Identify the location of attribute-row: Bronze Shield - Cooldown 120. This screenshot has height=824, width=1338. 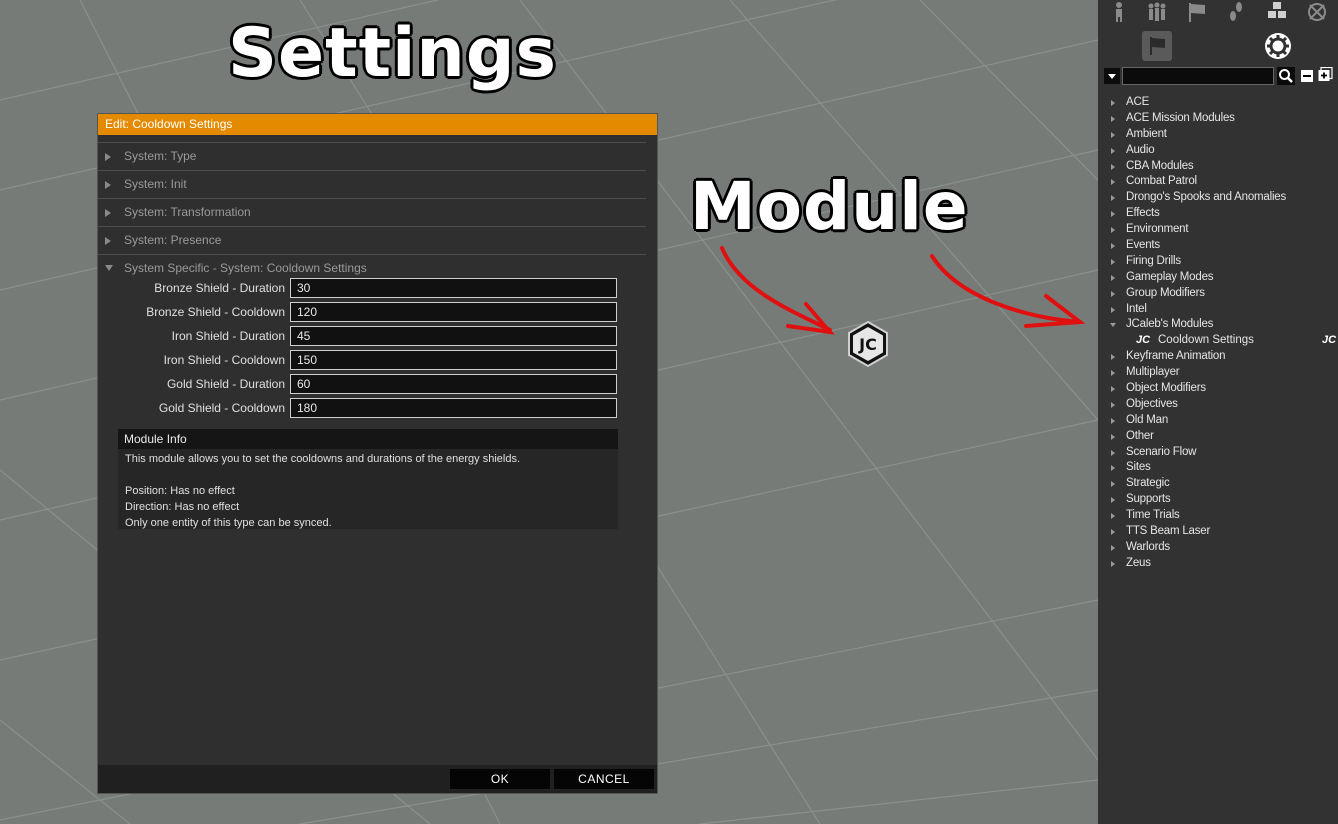
(377, 312).